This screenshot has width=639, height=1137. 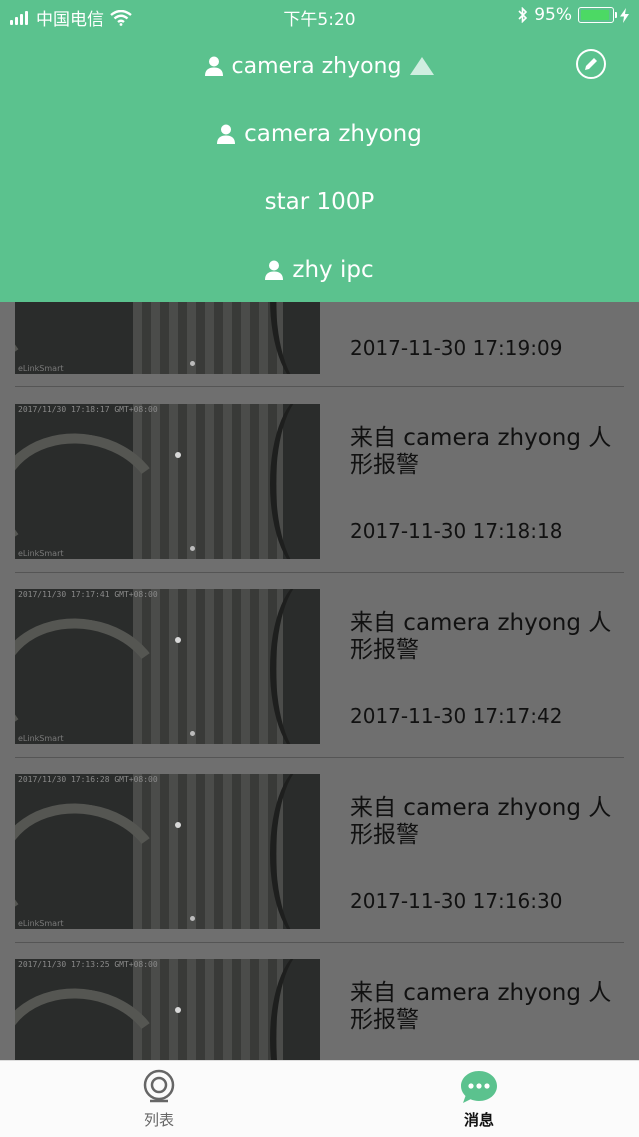 What do you see at coordinates (478, 1120) in the screenshot?
I see `tab-label: 消息` at bounding box center [478, 1120].